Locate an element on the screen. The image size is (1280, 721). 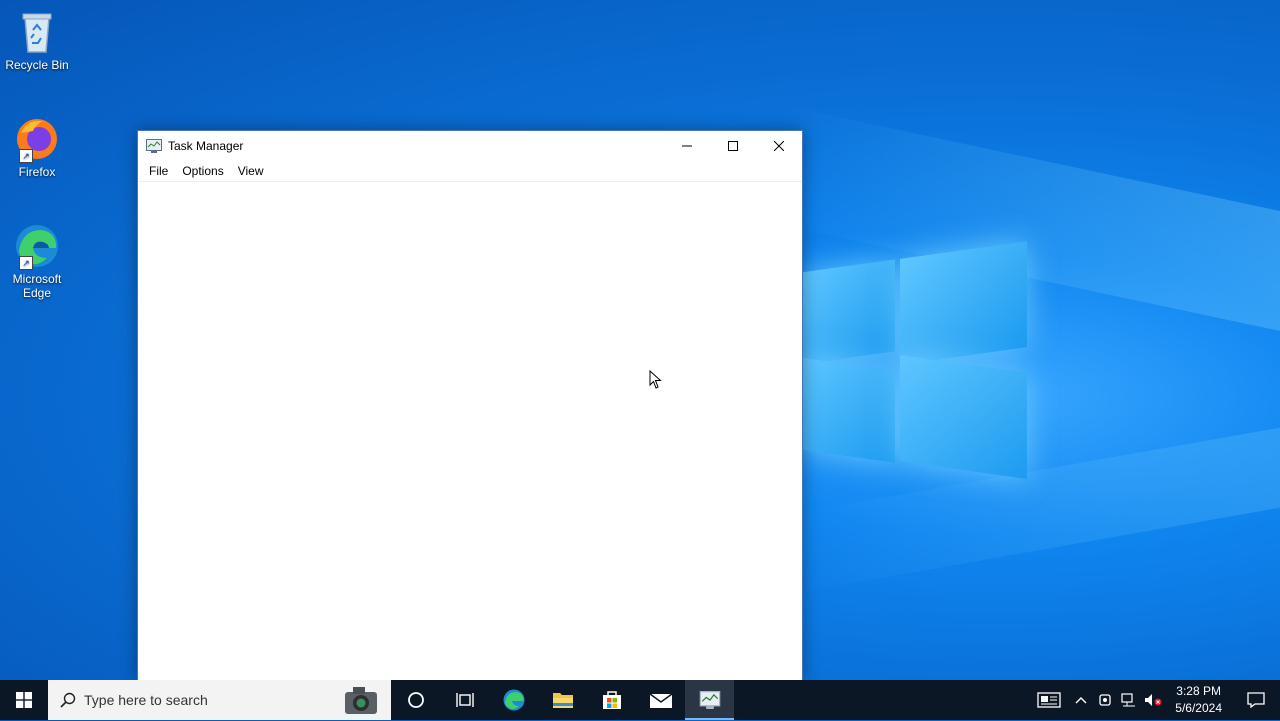
system-tray: 3:28 PM 5/6/2024 is located at coordinates (1154, 700).